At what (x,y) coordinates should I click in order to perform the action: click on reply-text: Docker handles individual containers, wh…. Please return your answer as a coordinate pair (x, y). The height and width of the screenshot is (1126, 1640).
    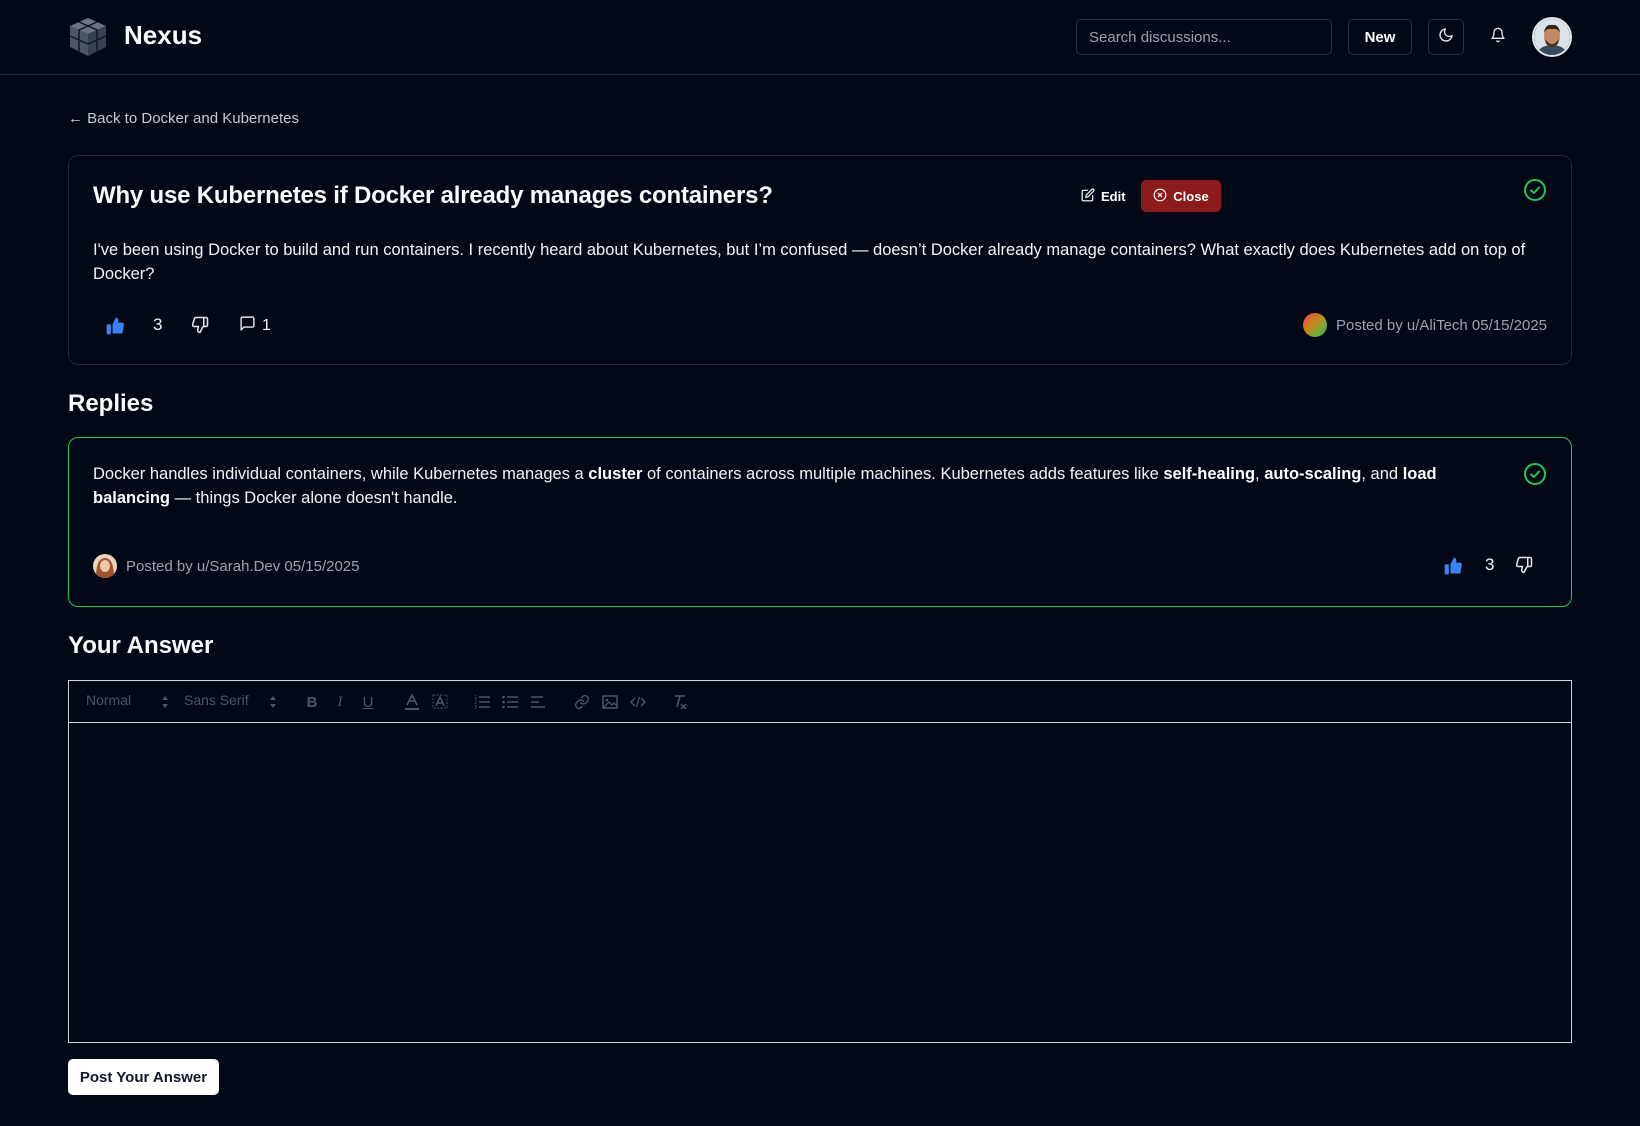
    Looking at the image, I should click on (341, 474).